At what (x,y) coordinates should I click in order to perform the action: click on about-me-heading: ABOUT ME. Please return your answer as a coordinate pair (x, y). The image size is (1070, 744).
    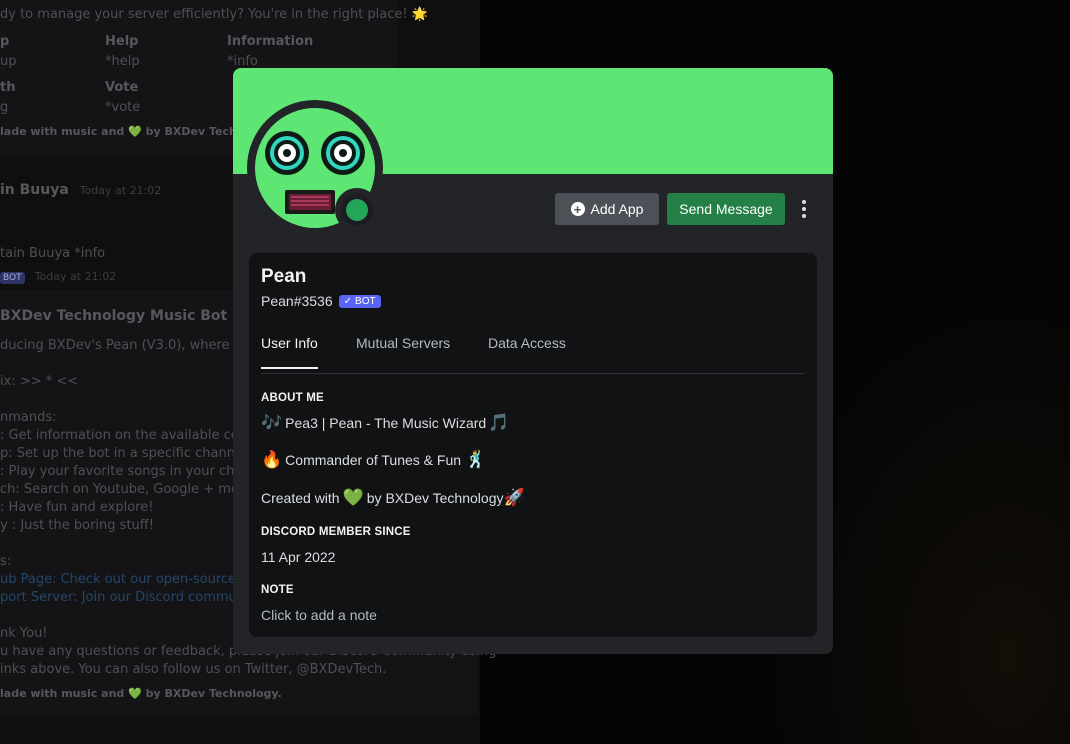
    Looking at the image, I should click on (292, 398).